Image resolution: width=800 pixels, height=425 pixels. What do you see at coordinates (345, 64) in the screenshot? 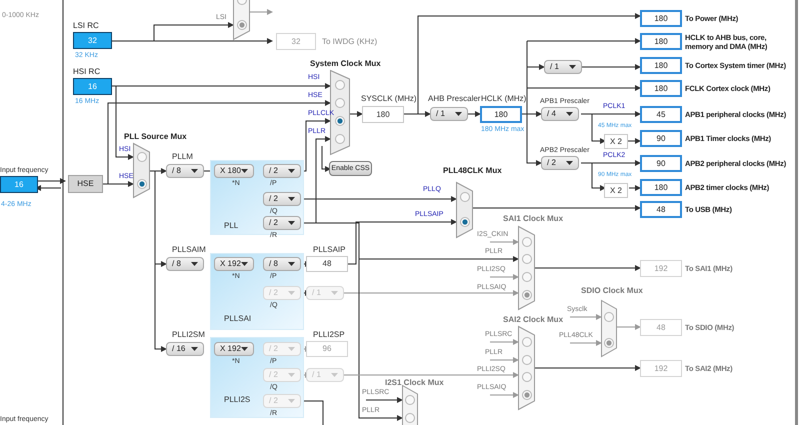
I see `mux-title: System Clock Mux` at bounding box center [345, 64].